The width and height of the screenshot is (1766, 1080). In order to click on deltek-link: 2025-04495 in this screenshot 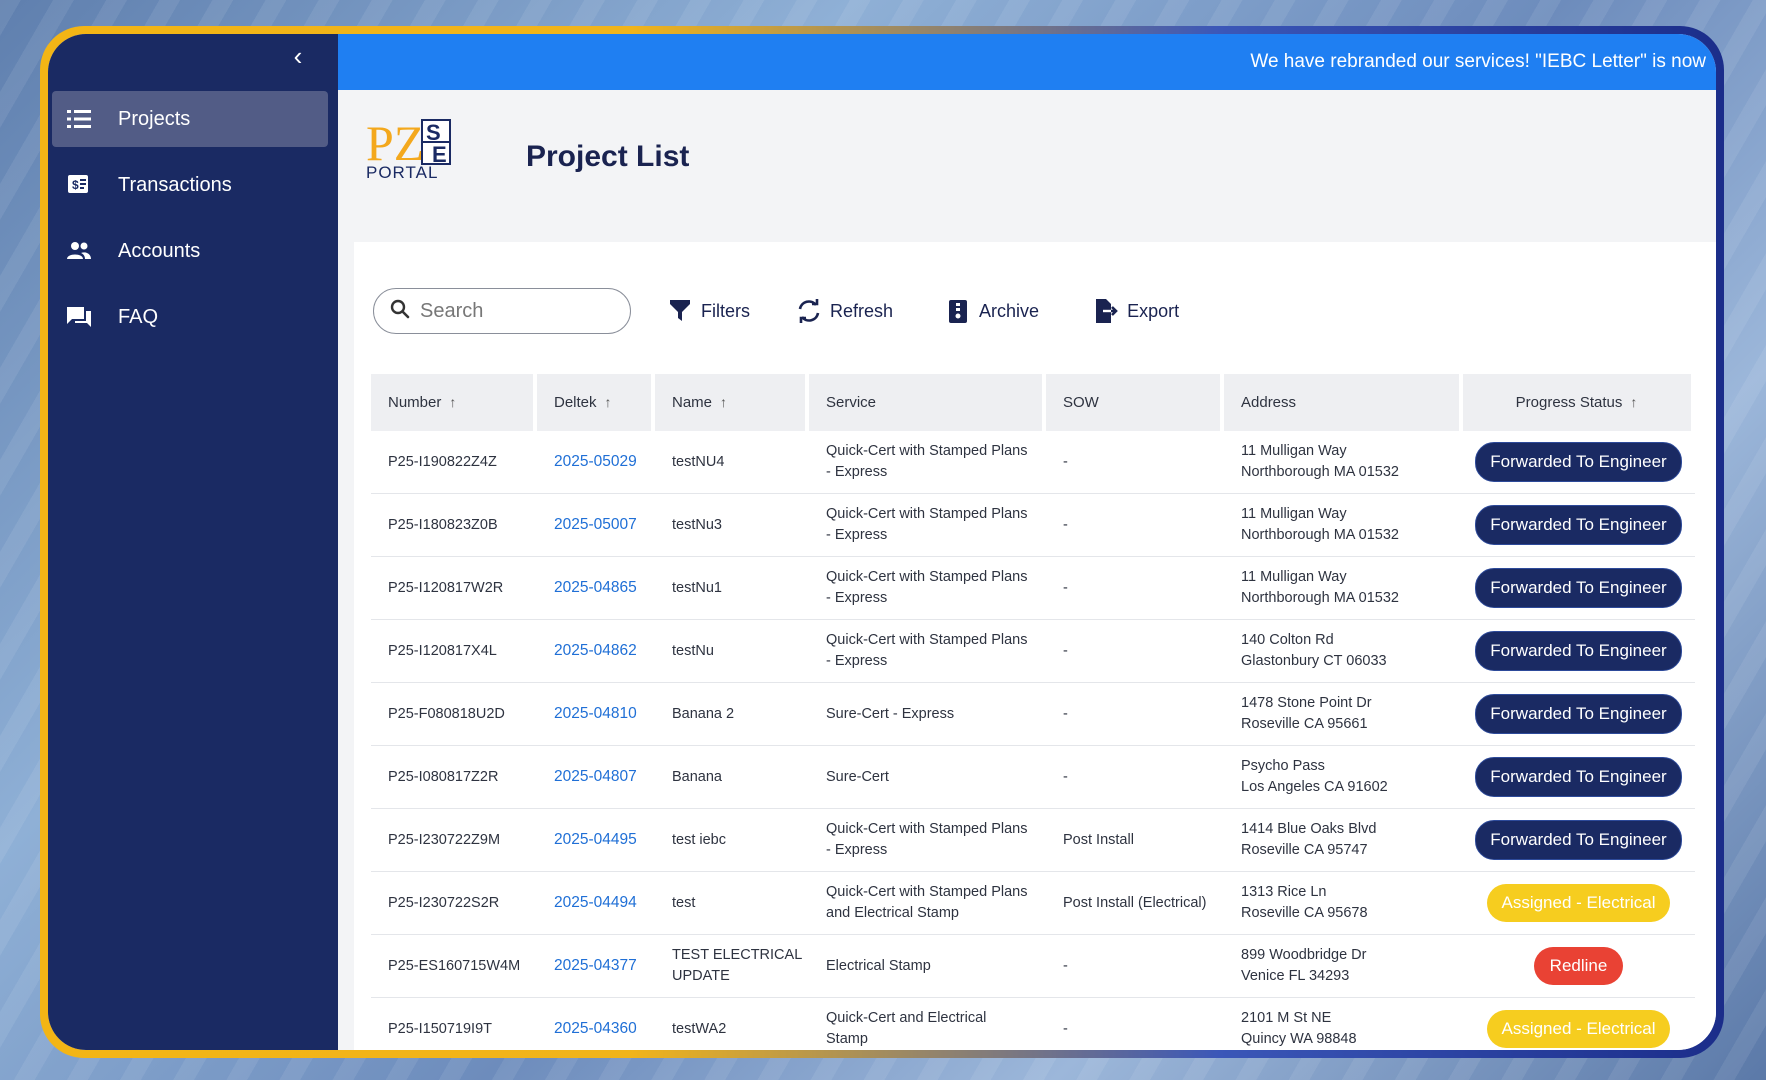, I will do `click(595, 839)`.